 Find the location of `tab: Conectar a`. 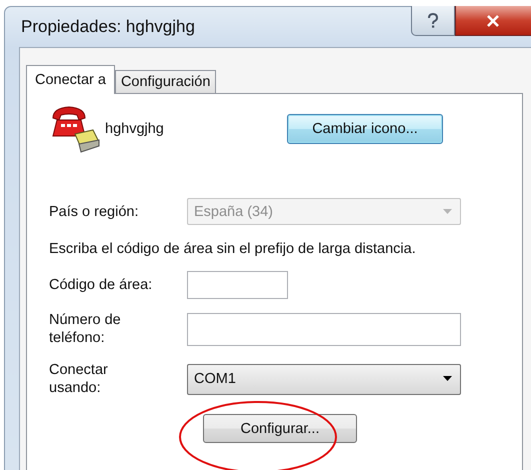

tab: Conectar a is located at coordinates (70, 79).